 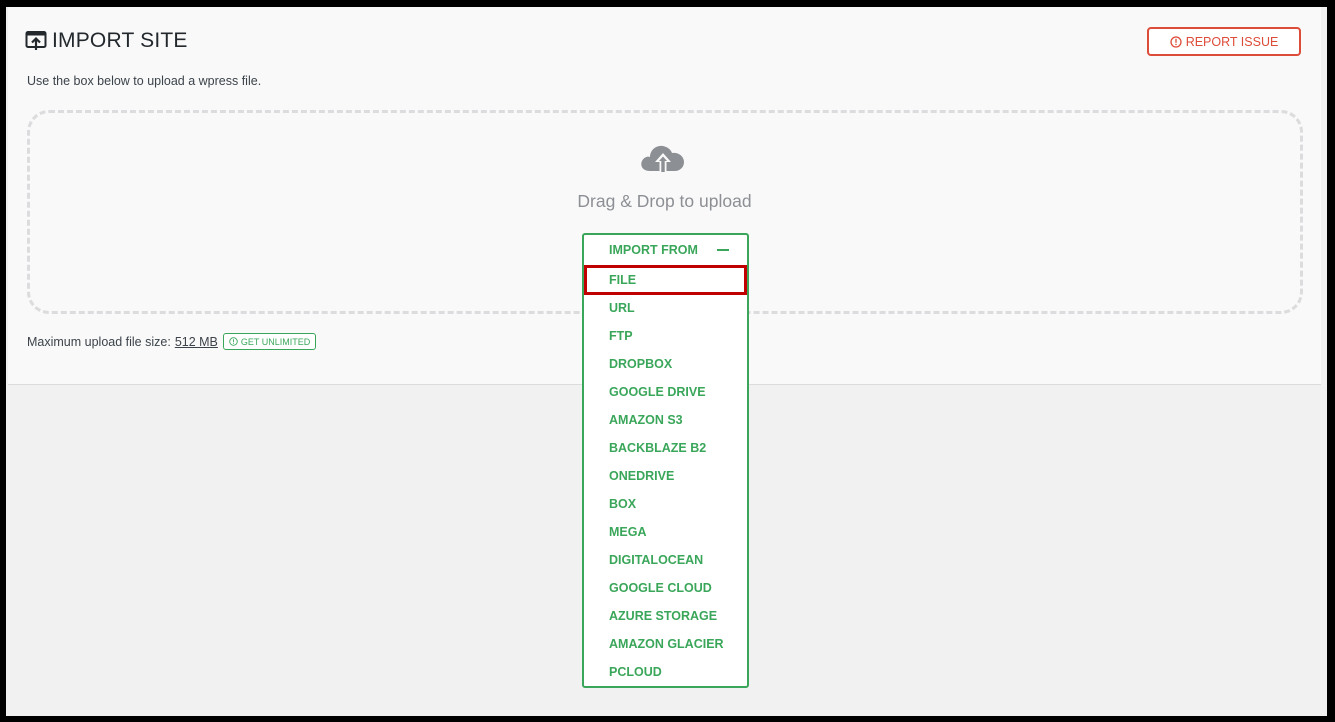 What do you see at coordinates (196, 341) in the screenshot?
I see `upload-limit-size: 512 MB` at bounding box center [196, 341].